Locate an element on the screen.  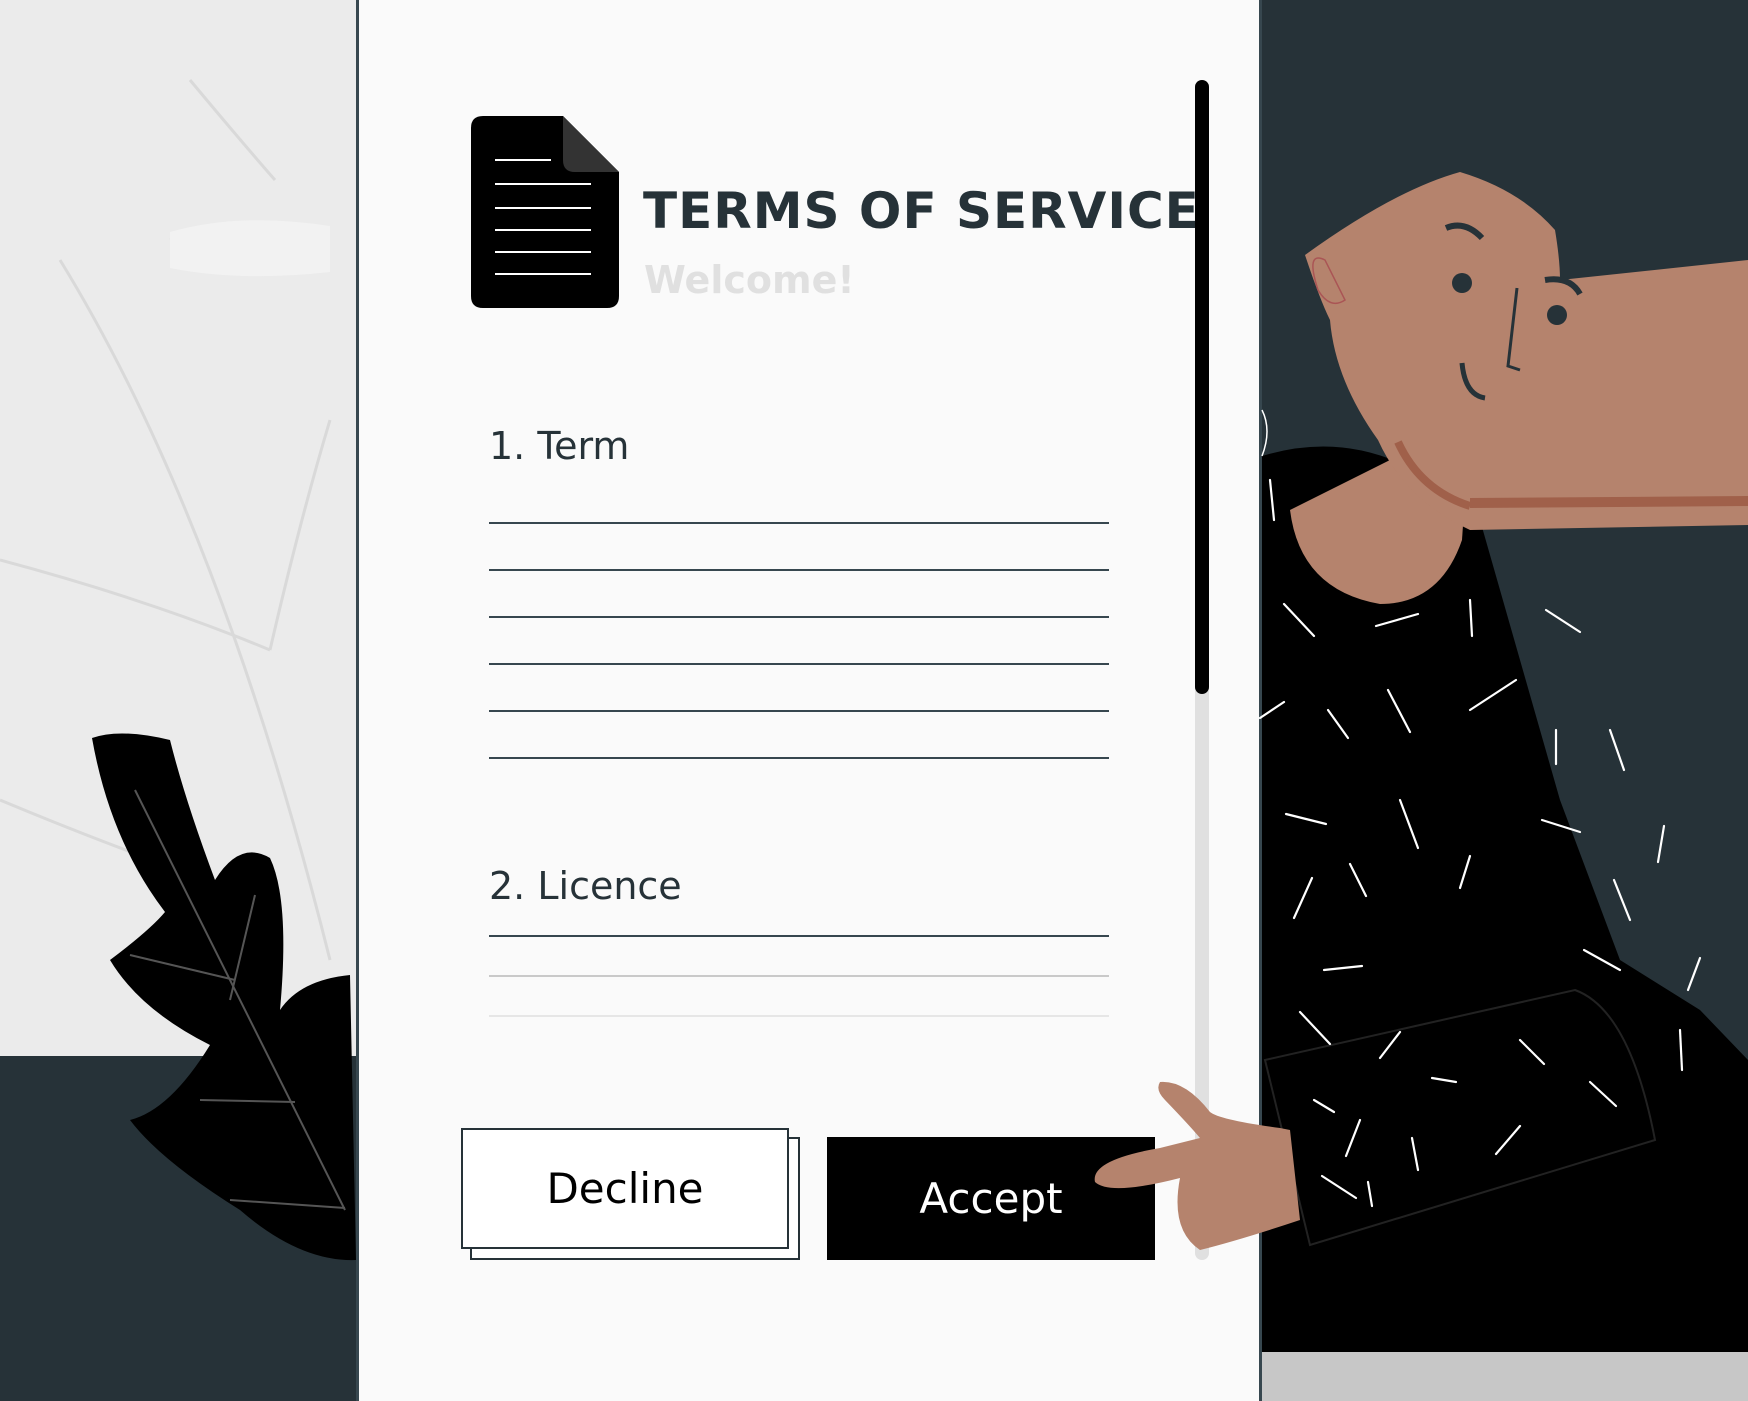
dialog-title: TERMS OF SERVICE is located at coordinates (921, 211).